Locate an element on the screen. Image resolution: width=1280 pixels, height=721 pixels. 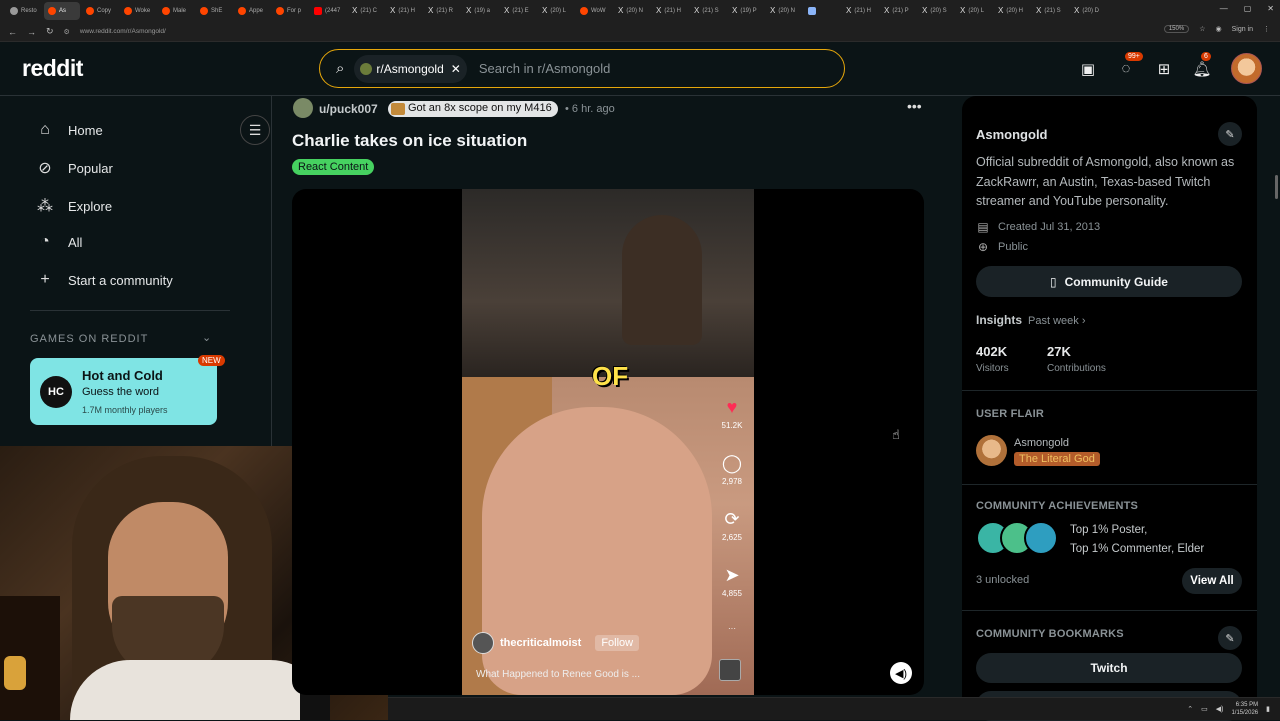
post-flair-tag: React Content is located at coordinates (333, 167).